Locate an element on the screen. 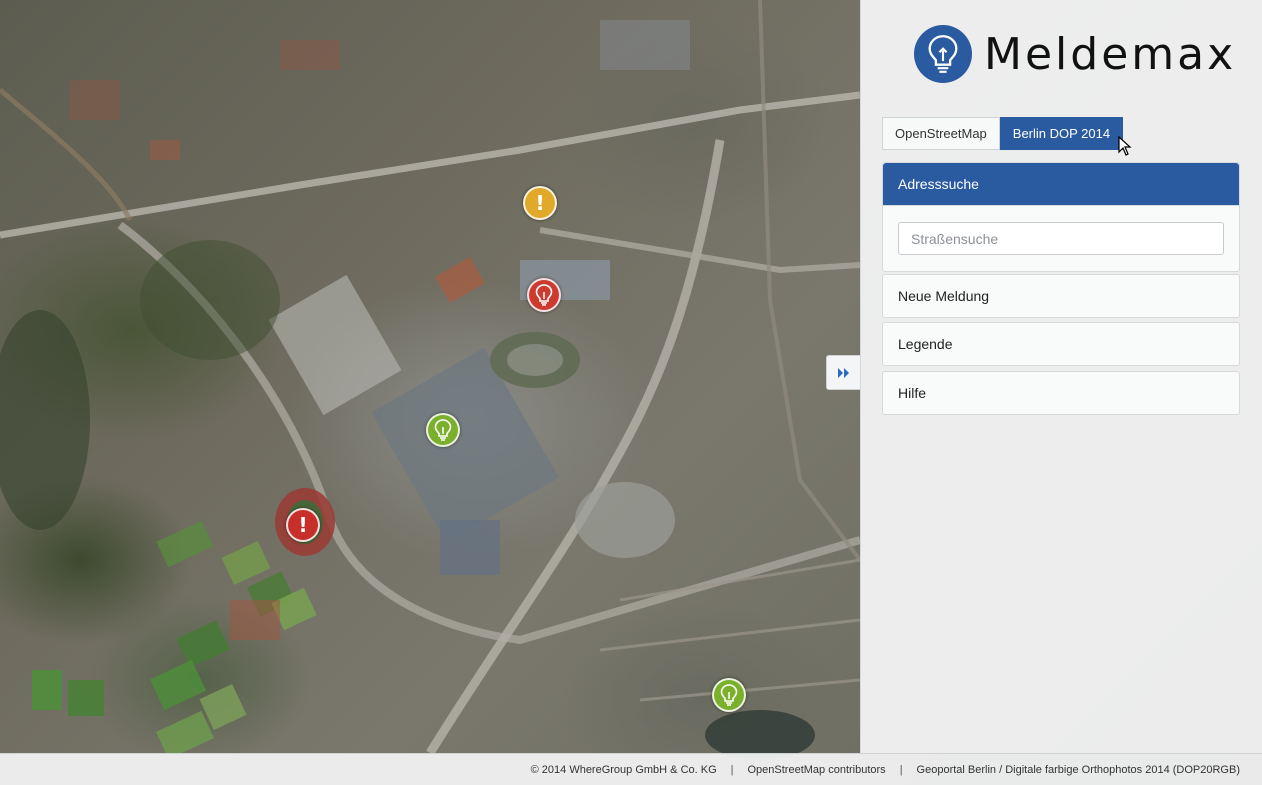 Image resolution: width=1262 pixels, height=785 pixels. panel-header-help: Hilfe is located at coordinates (1061, 393).